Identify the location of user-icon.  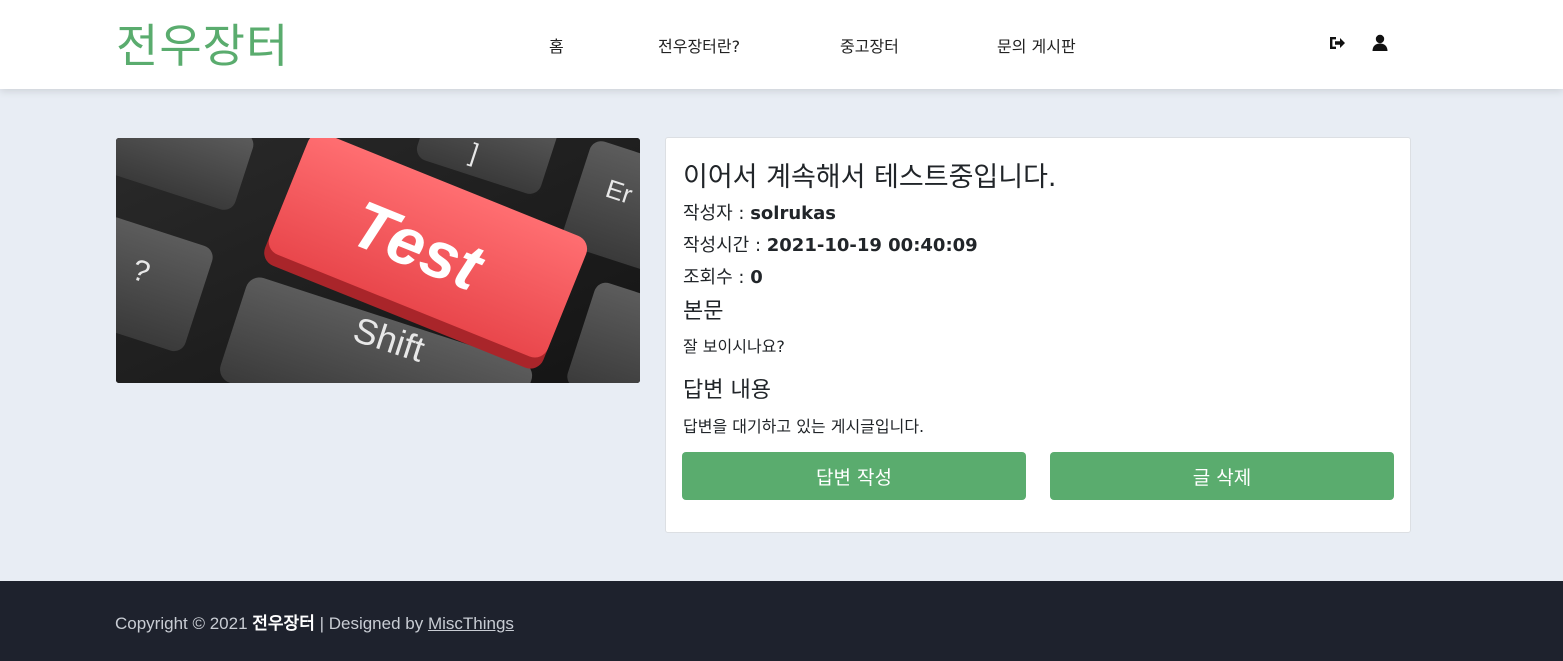
(1380, 43).